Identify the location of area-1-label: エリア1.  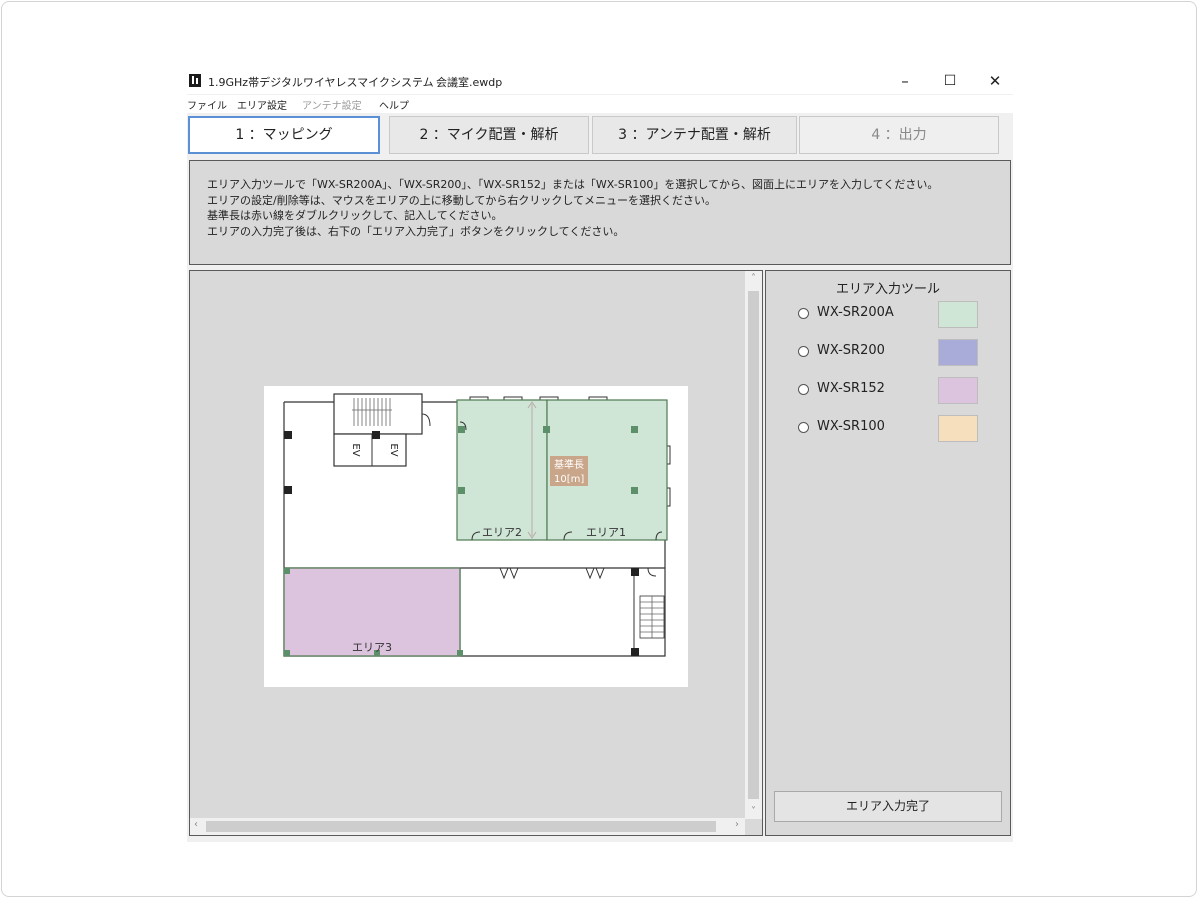
(606, 532).